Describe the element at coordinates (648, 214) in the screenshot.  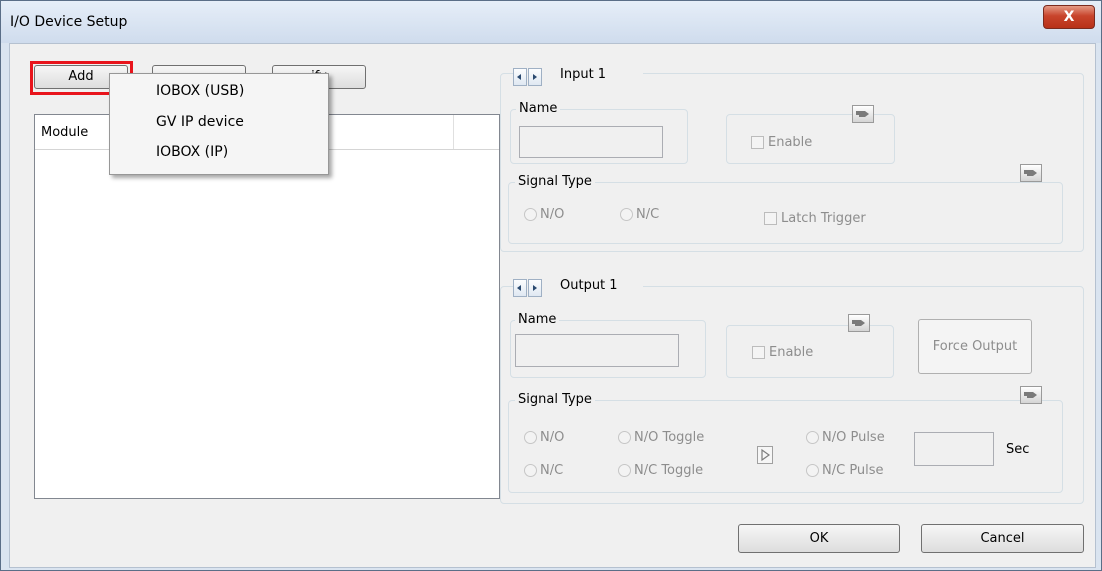
I see `input-nc-label: N/C` at that location.